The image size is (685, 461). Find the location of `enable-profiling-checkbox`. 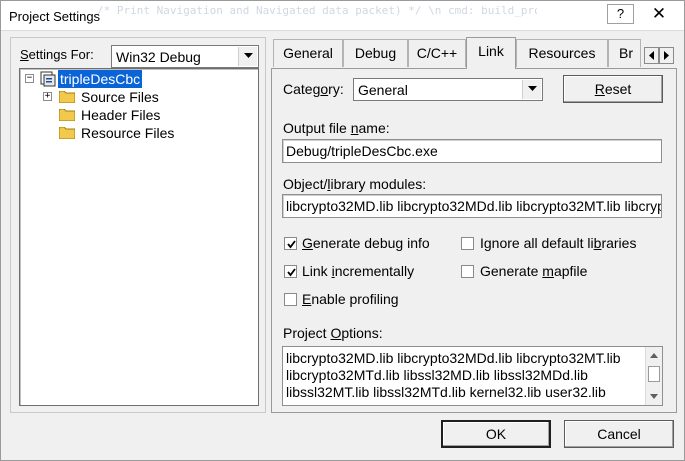

enable-profiling-checkbox is located at coordinates (290, 299).